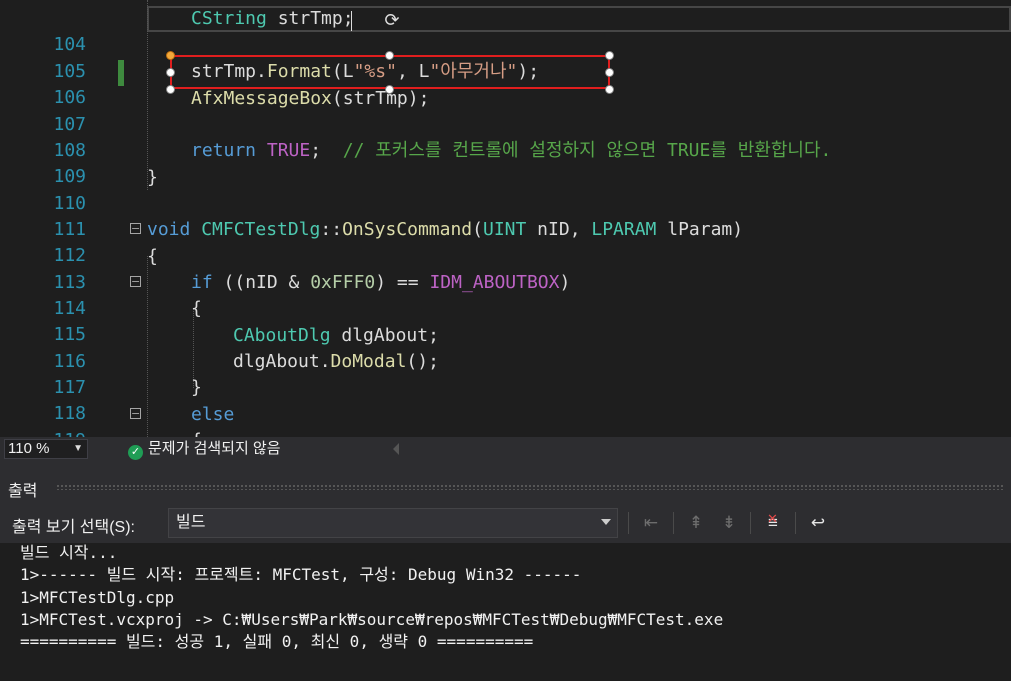 The image size is (1011, 681). I want to click on chevron-down-icon, so click(606, 522).